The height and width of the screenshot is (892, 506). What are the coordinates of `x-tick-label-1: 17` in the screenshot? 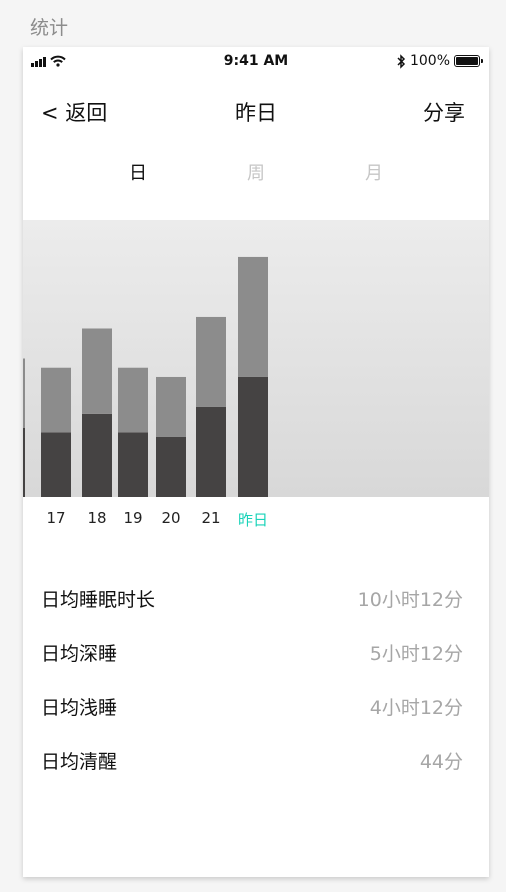 It's located at (56, 518).